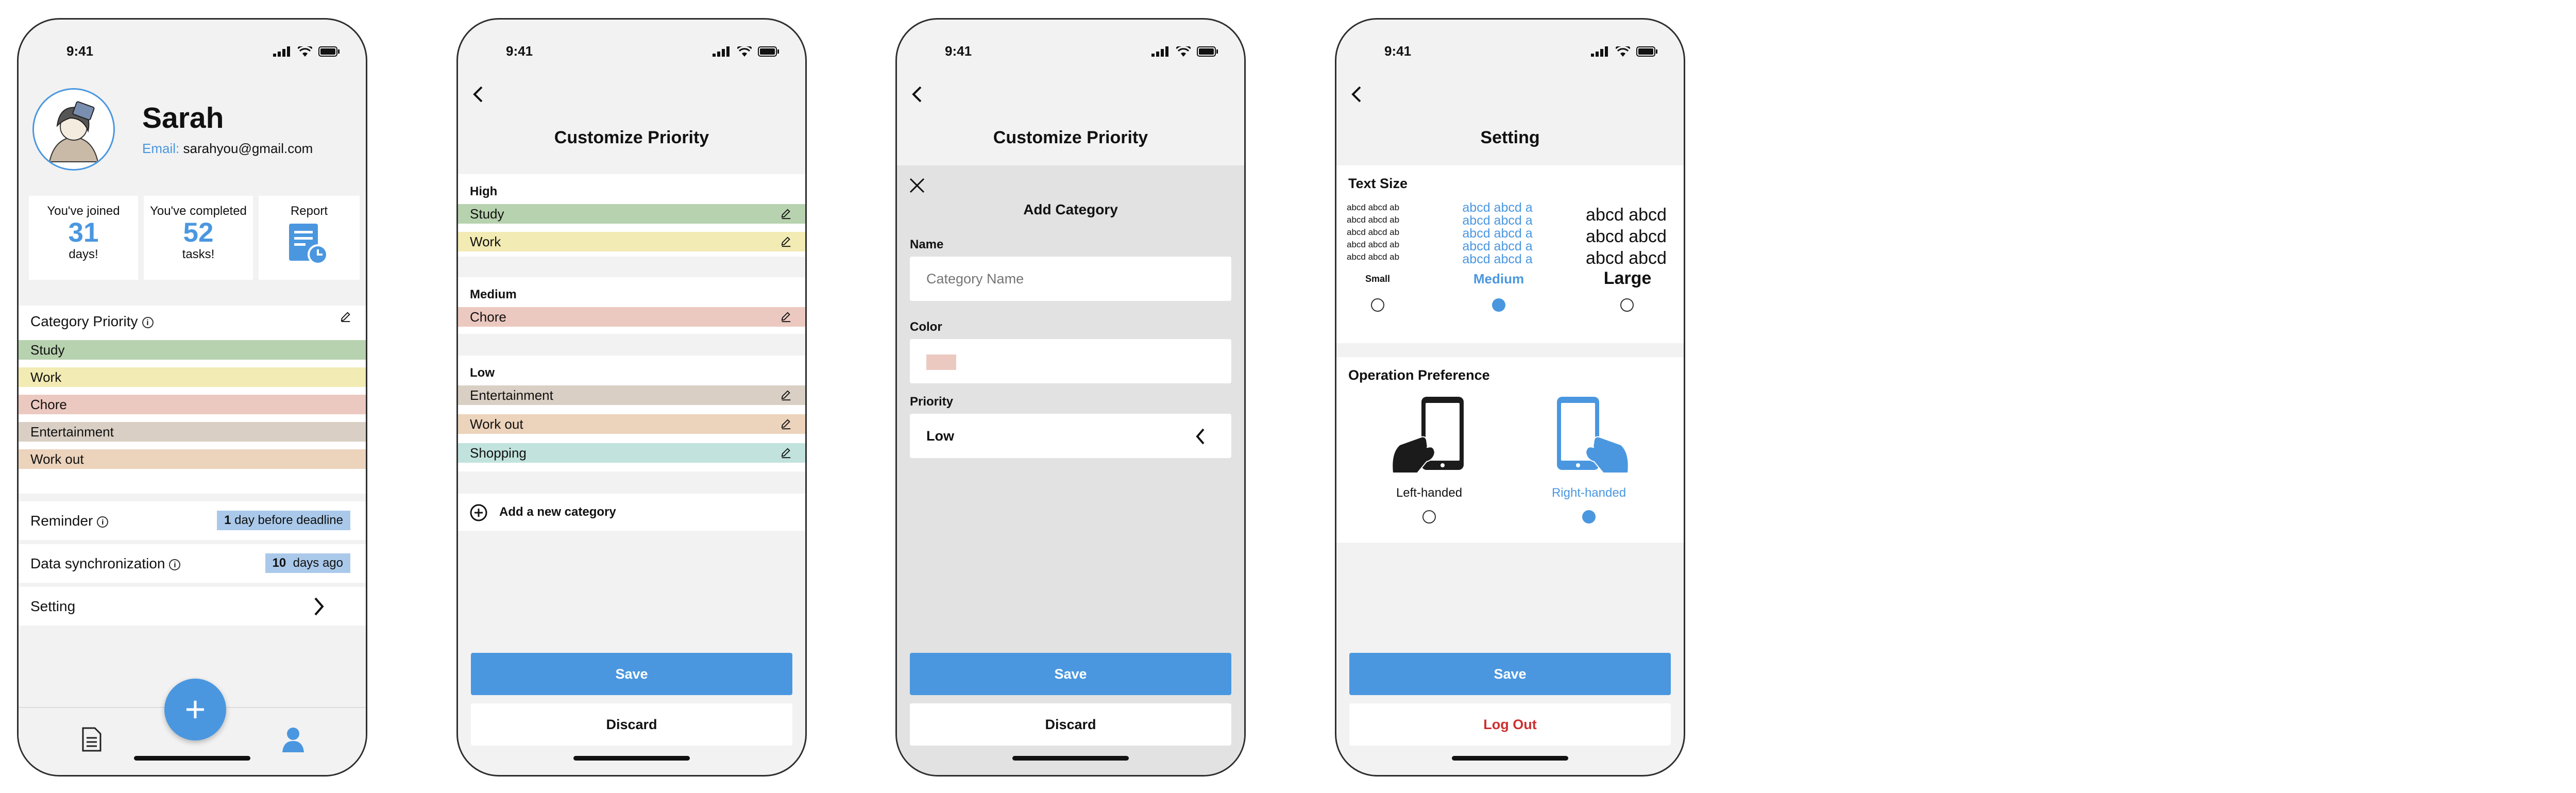  What do you see at coordinates (53, 606) in the screenshot?
I see `setting-label: Setting` at bounding box center [53, 606].